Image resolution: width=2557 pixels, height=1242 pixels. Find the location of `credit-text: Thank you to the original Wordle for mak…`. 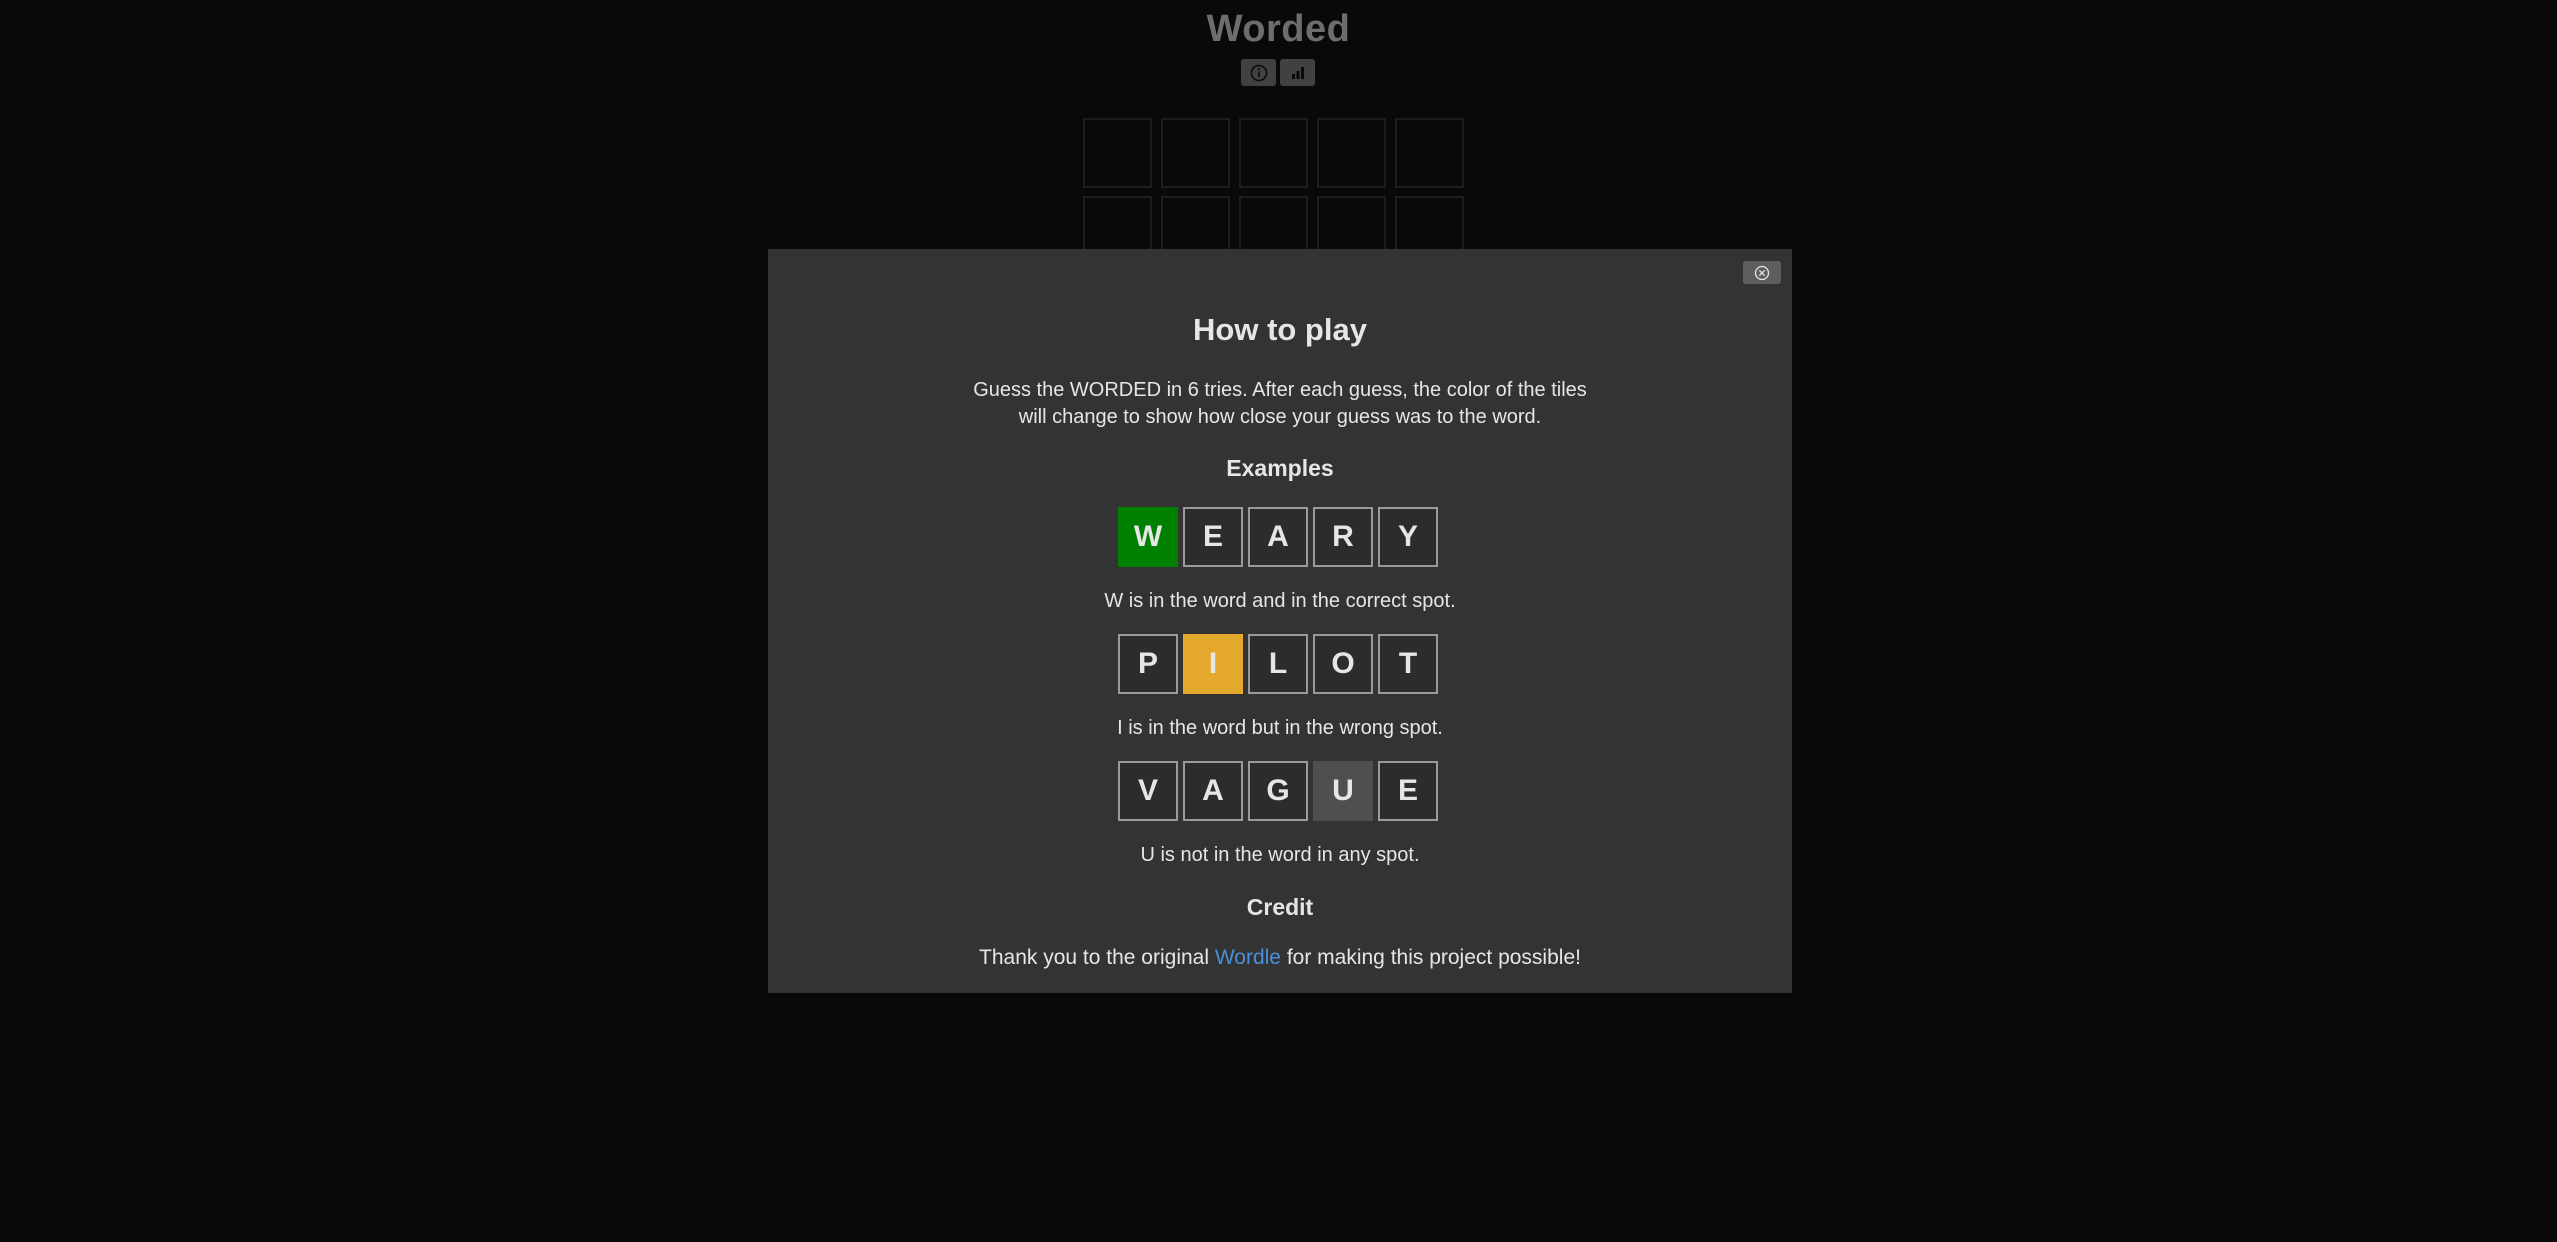

credit-text: Thank you to the original Wordle for mak… is located at coordinates (1280, 958).